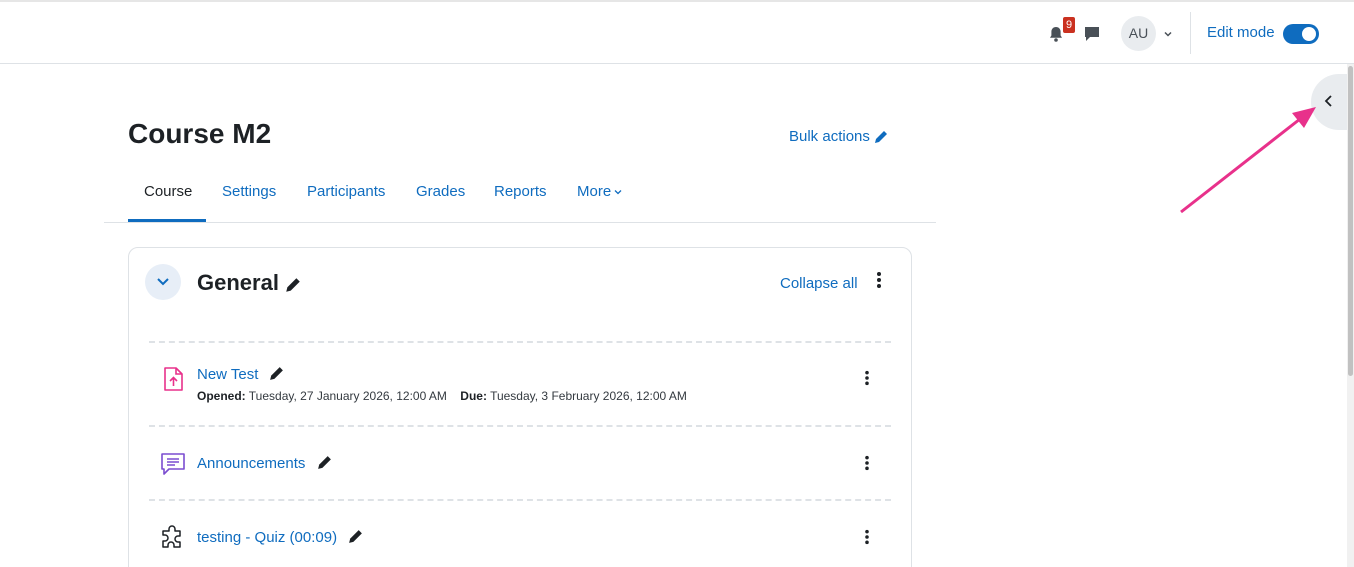 The height and width of the screenshot is (567, 1354). Describe the element at coordinates (1301, 34) in the screenshot. I see `edit-mode-toggle` at that location.